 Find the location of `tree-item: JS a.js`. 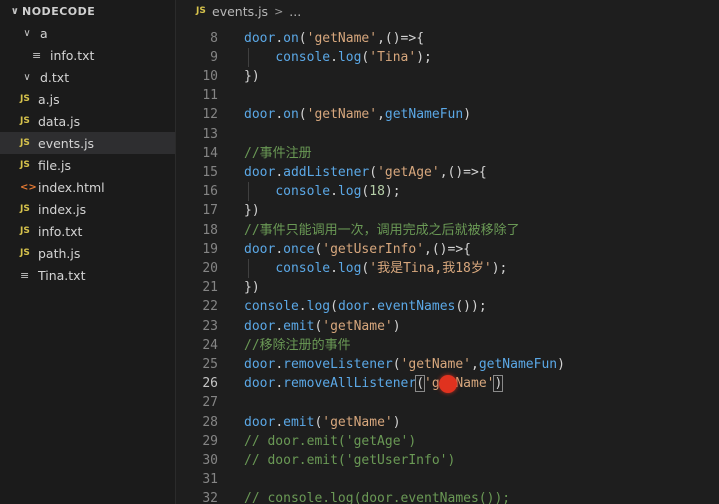

tree-item: JS a.js is located at coordinates (87, 99).